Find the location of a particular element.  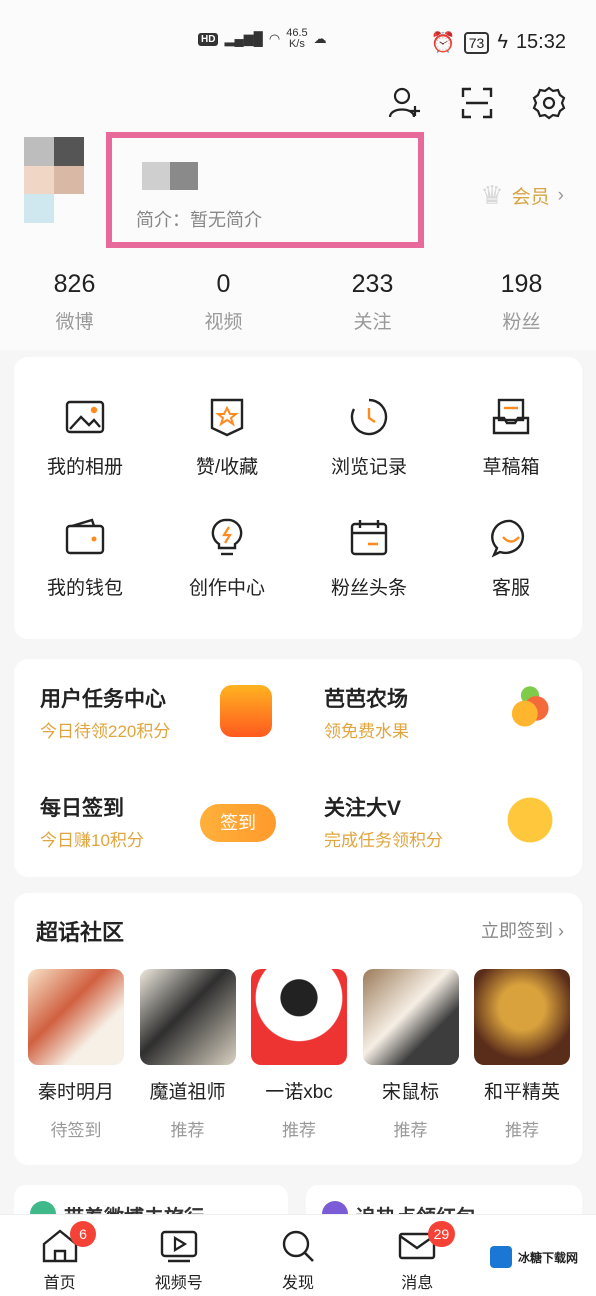

super-topic-list: 秦时明月 待签到 魔道祖师 推荐 一诺xbc 推荐 宋鼠标 推荐 和平精英 推荐 is located at coordinates (299, 1055).